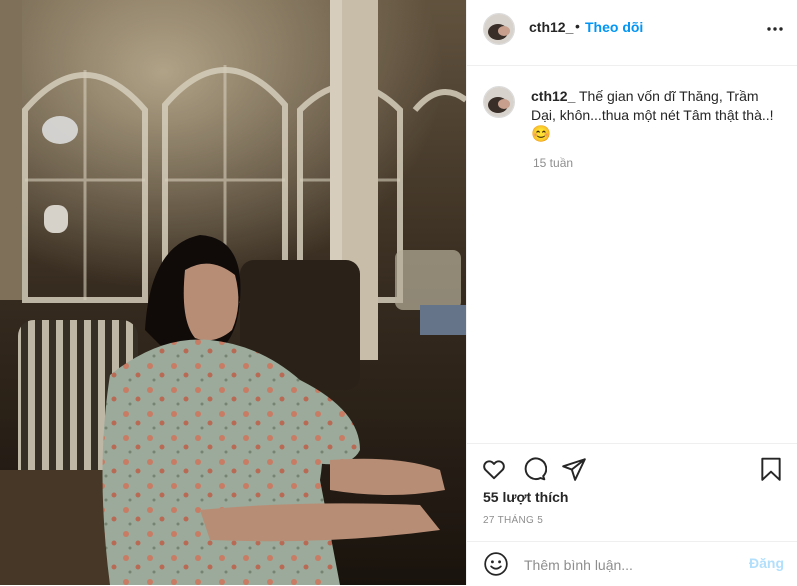 The width and height of the screenshot is (797, 586). I want to click on bookmark-icon, so click(771, 469).